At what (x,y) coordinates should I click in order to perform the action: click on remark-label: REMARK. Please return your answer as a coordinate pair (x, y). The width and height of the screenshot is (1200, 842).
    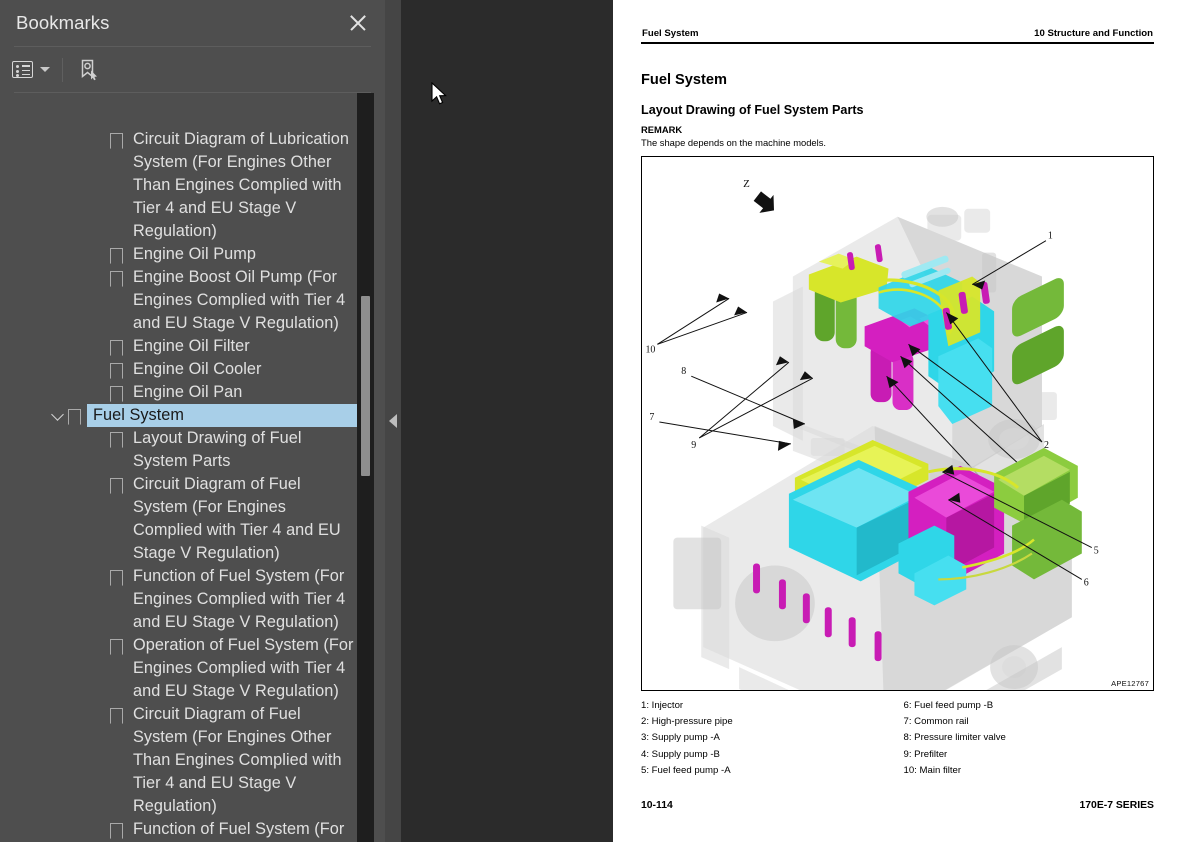
    Looking at the image, I should click on (662, 129).